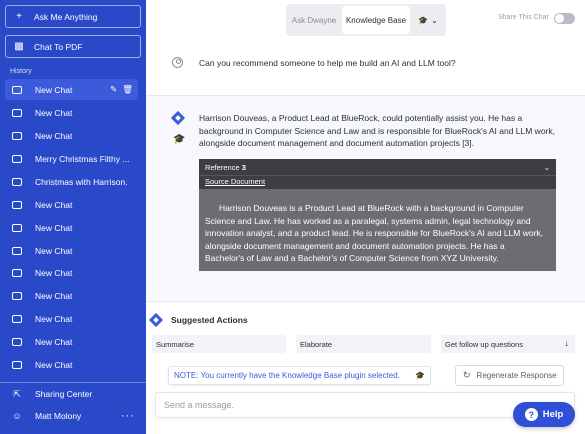  Describe the element at coordinates (516, 375) in the screenshot. I see `regenerate-label: Regenerate Response` at that location.